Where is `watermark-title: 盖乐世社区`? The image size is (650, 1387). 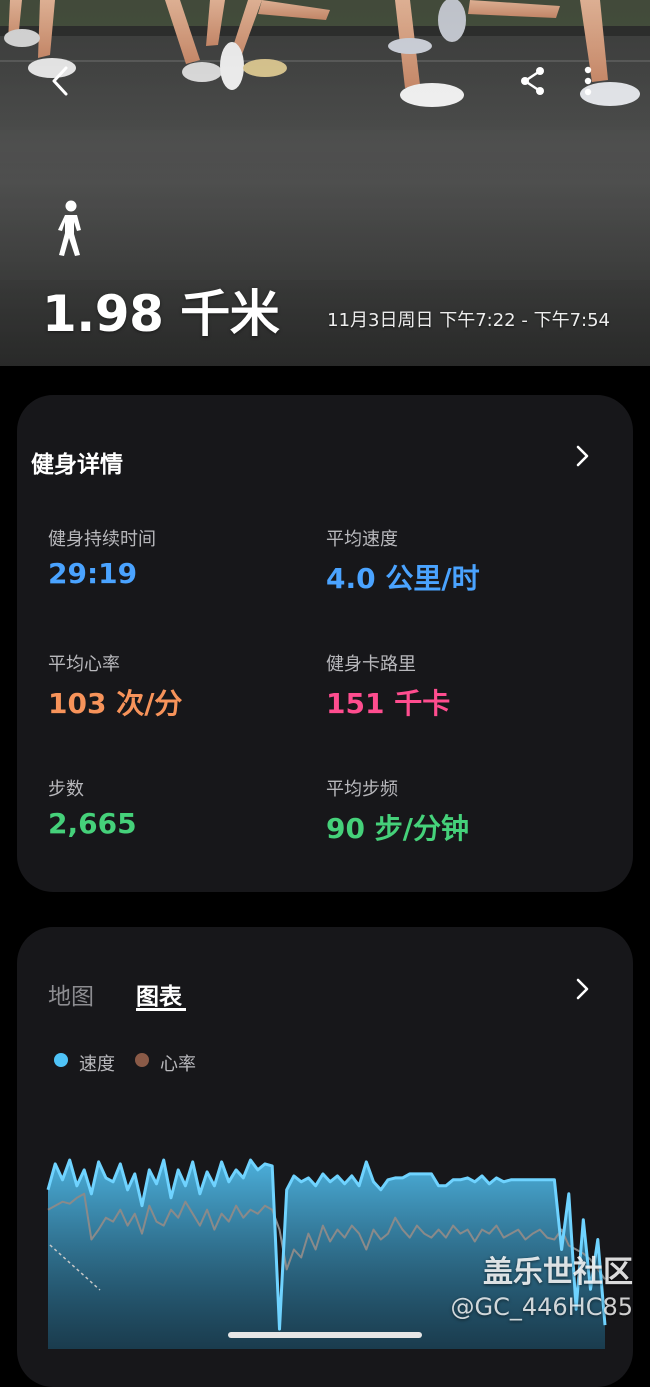
watermark-title: 盖乐世社区 is located at coordinates (558, 1272).